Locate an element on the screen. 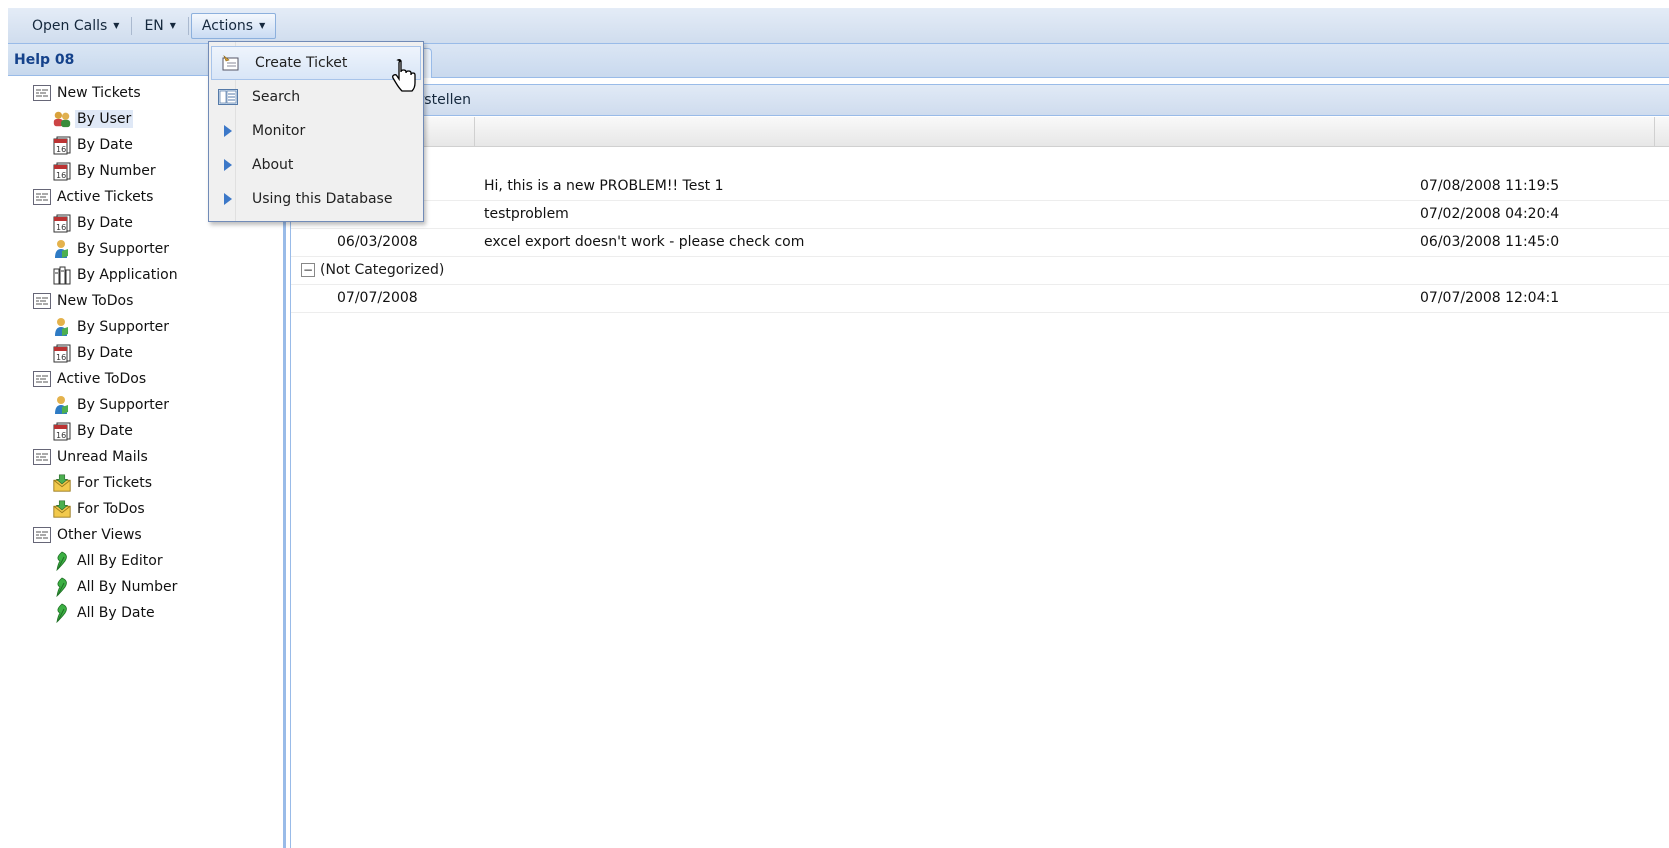 The image size is (1669, 848). date-cell: 07/07/2008 is located at coordinates (377, 298).